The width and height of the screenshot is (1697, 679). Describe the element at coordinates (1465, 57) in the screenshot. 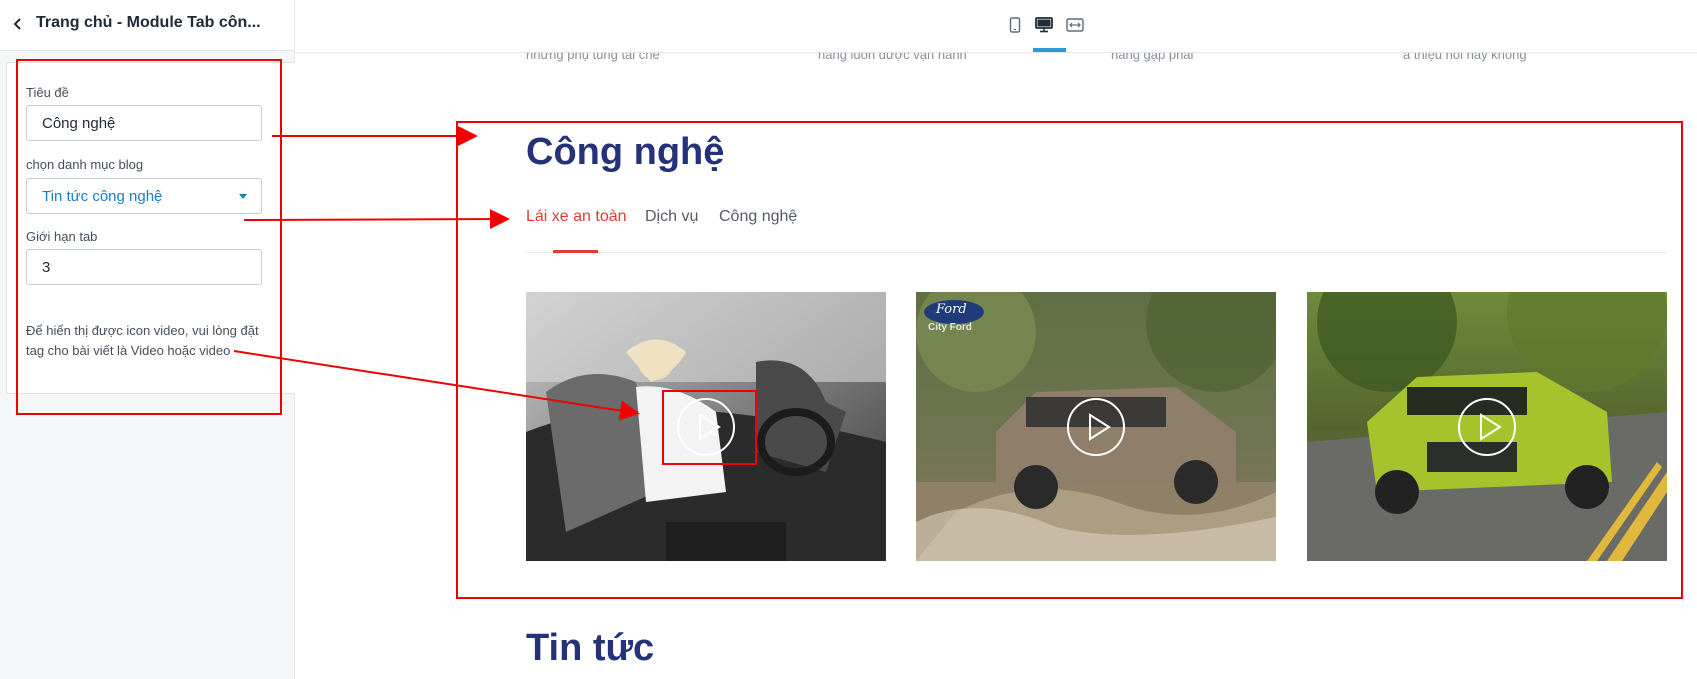

I see `prev-section-text: a thiệu nói này không` at that location.